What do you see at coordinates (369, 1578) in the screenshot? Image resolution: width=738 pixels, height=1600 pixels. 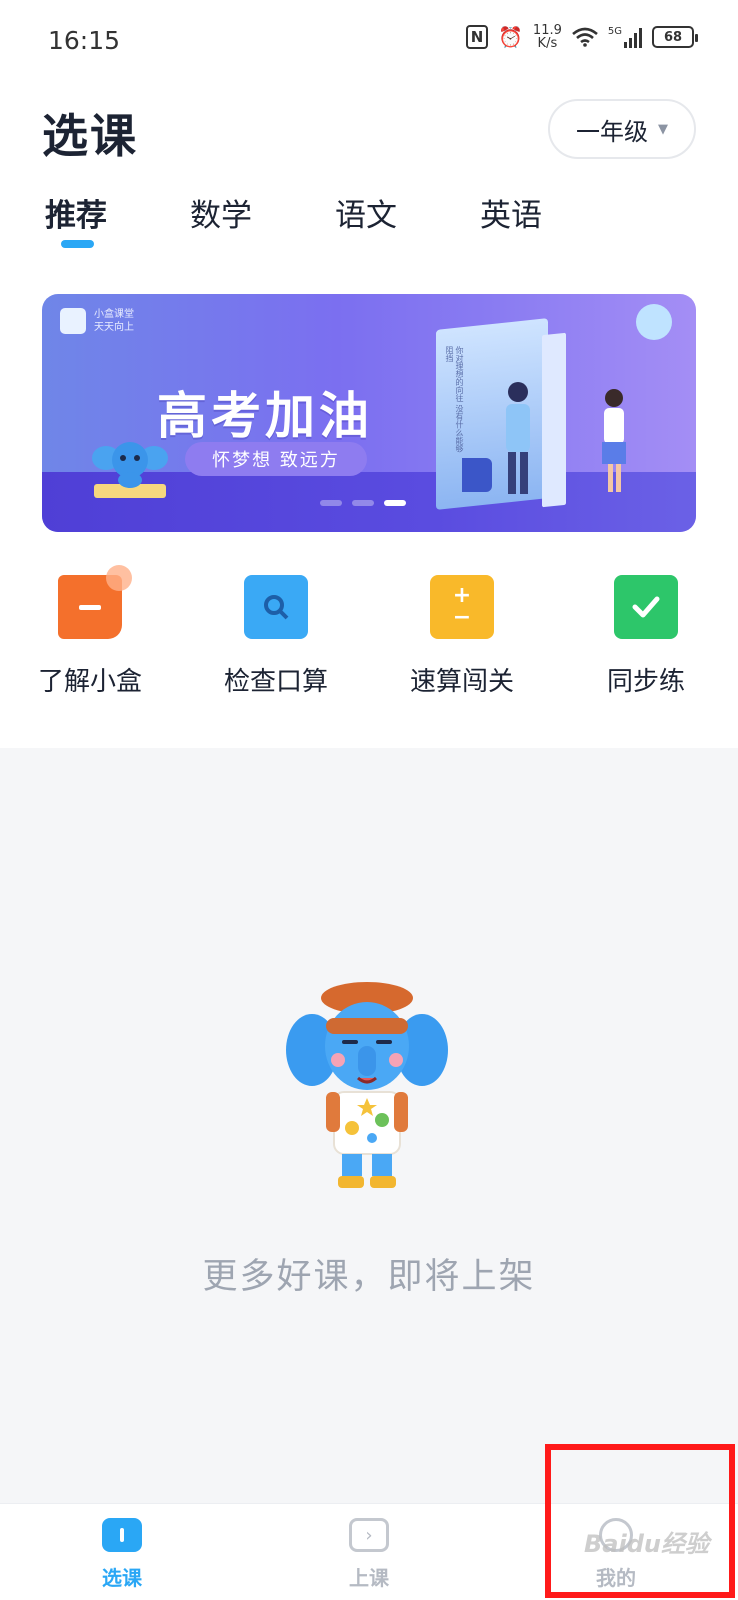 I see `nav-label: 上课` at bounding box center [369, 1578].